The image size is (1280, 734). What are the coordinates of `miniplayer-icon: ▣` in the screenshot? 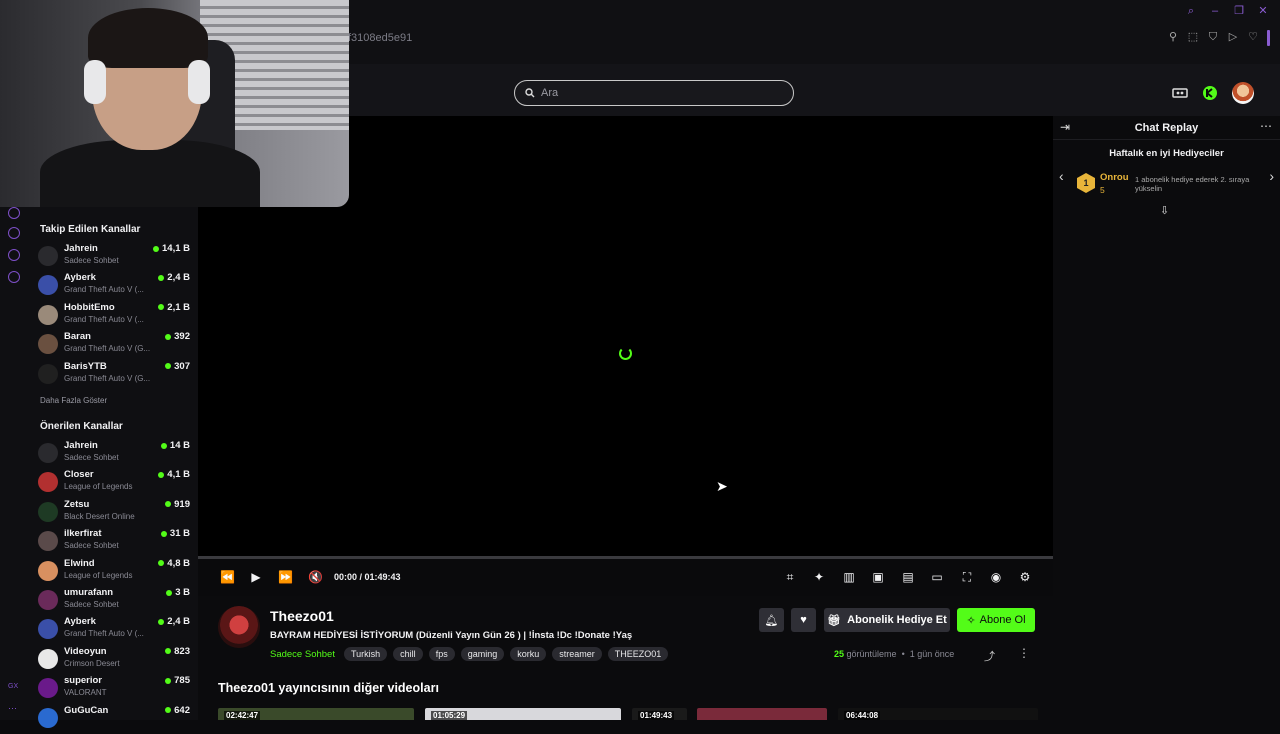 It's located at (878, 577).